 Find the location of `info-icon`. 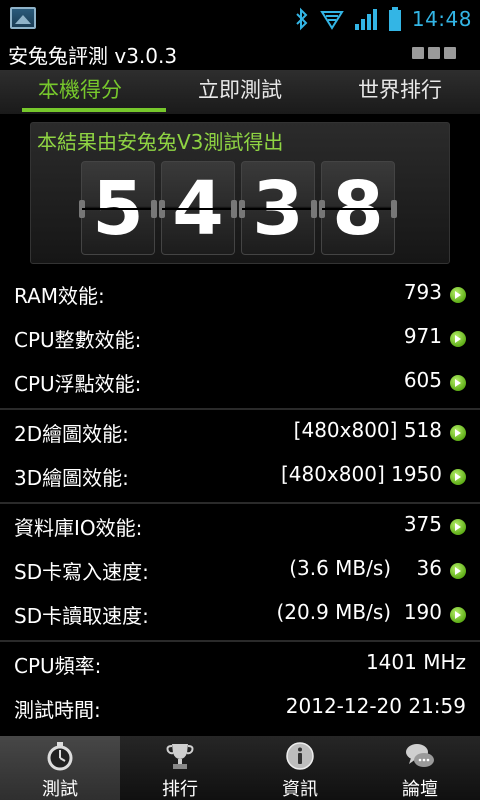

info-icon is located at coordinates (300, 756).